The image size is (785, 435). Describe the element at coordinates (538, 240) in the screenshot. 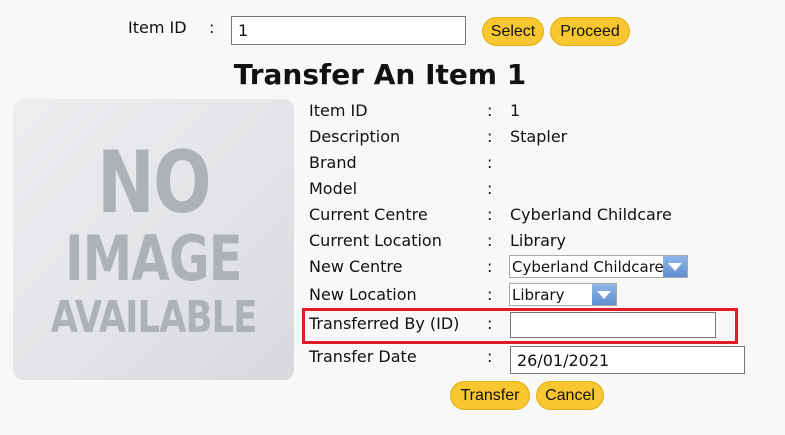

I see `current-location-value: Library` at that location.